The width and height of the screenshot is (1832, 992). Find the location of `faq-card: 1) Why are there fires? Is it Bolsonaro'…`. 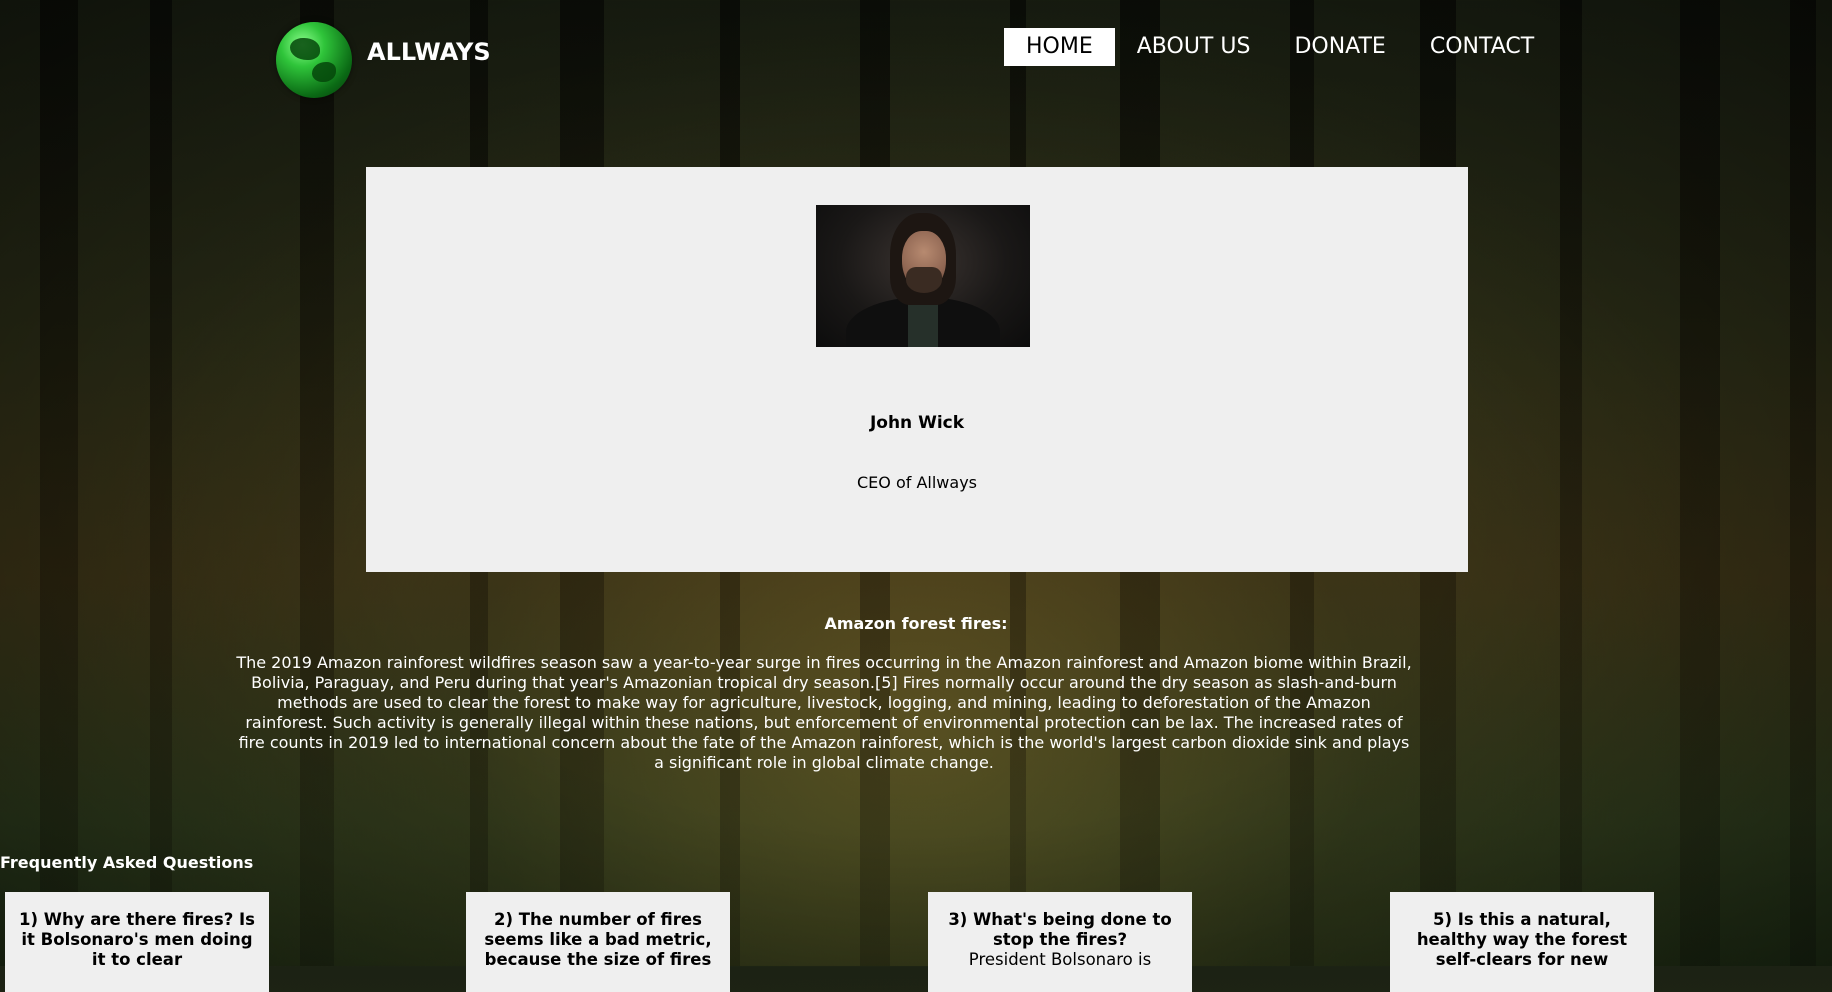

faq-card: 1) Why are there fires? Is it Bolsonaro'… is located at coordinates (137, 942).